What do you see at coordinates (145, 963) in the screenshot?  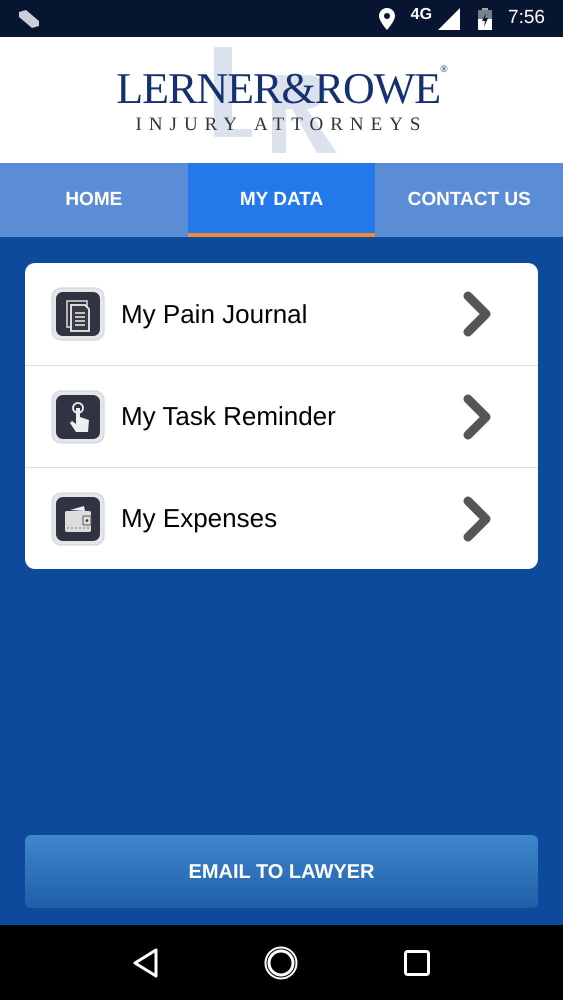 I see `back-icon` at bounding box center [145, 963].